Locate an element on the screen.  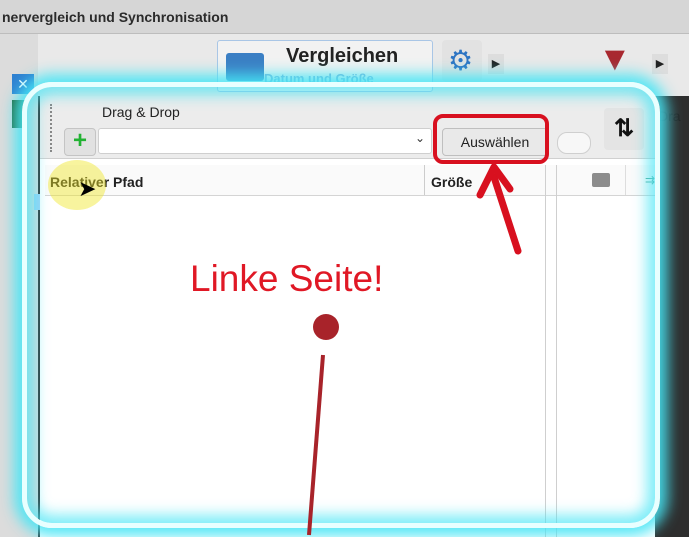
filter-dropdown-arrow: ▶ is located at coordinates (660, 64).